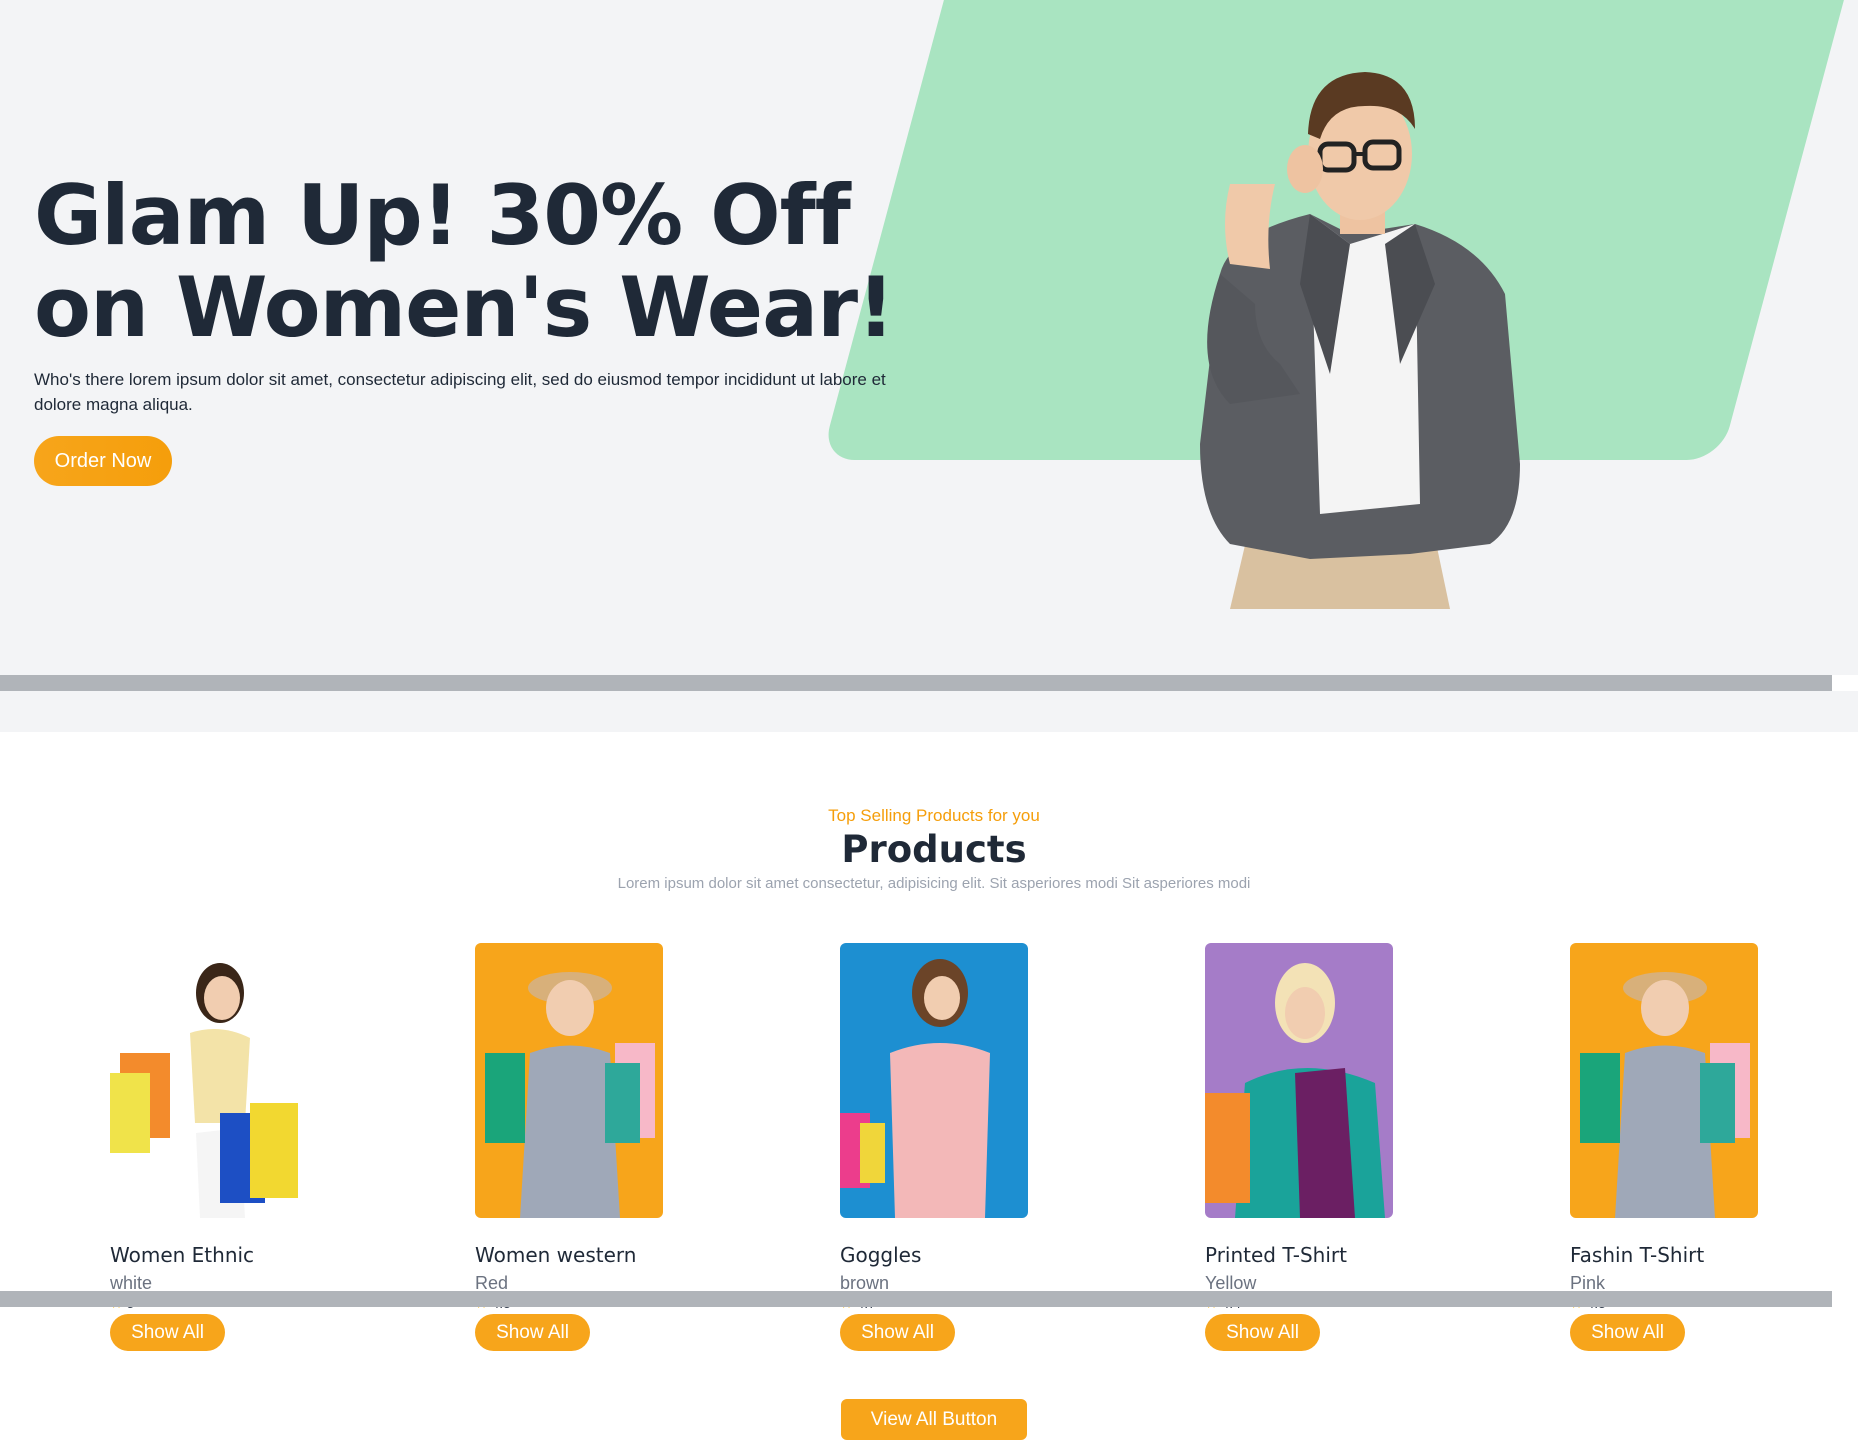 The height and width of the screenshot is (1440, 1858). I want to click on section-divider, so click(929, 711).